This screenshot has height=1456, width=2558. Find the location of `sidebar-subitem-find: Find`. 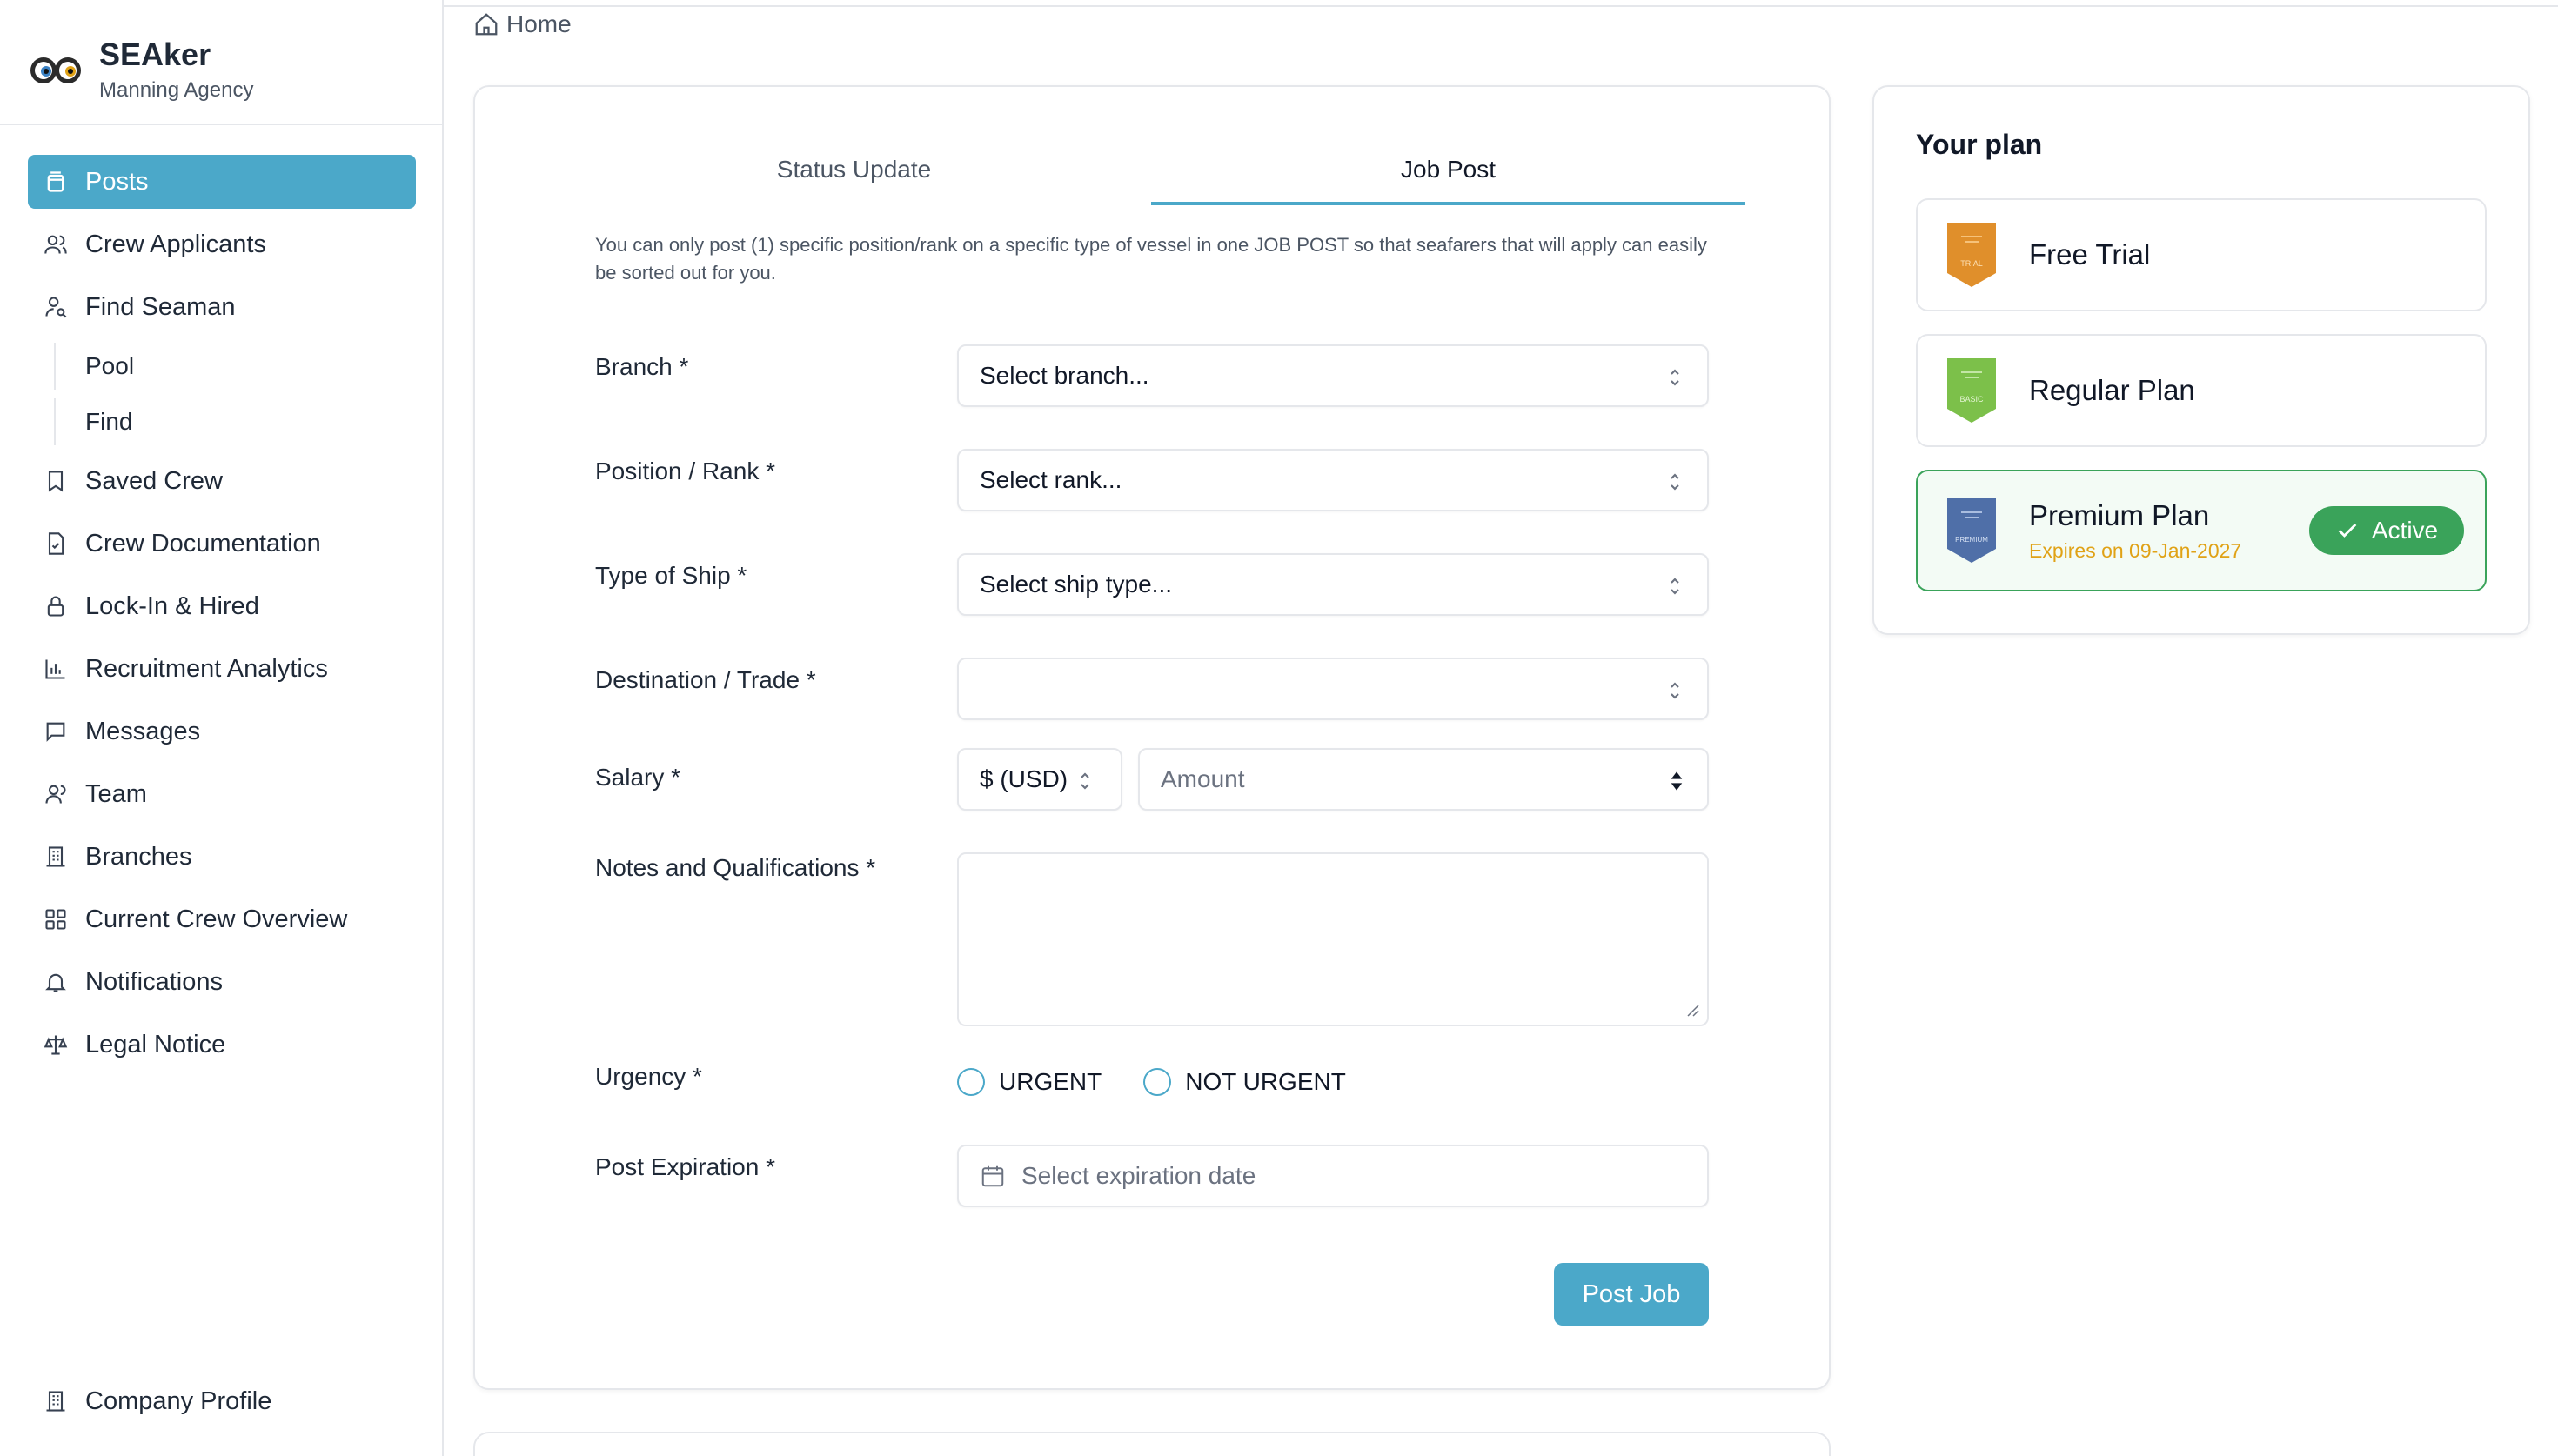

sidebar-subitem-find: Find is located at coordinates (235, 421).